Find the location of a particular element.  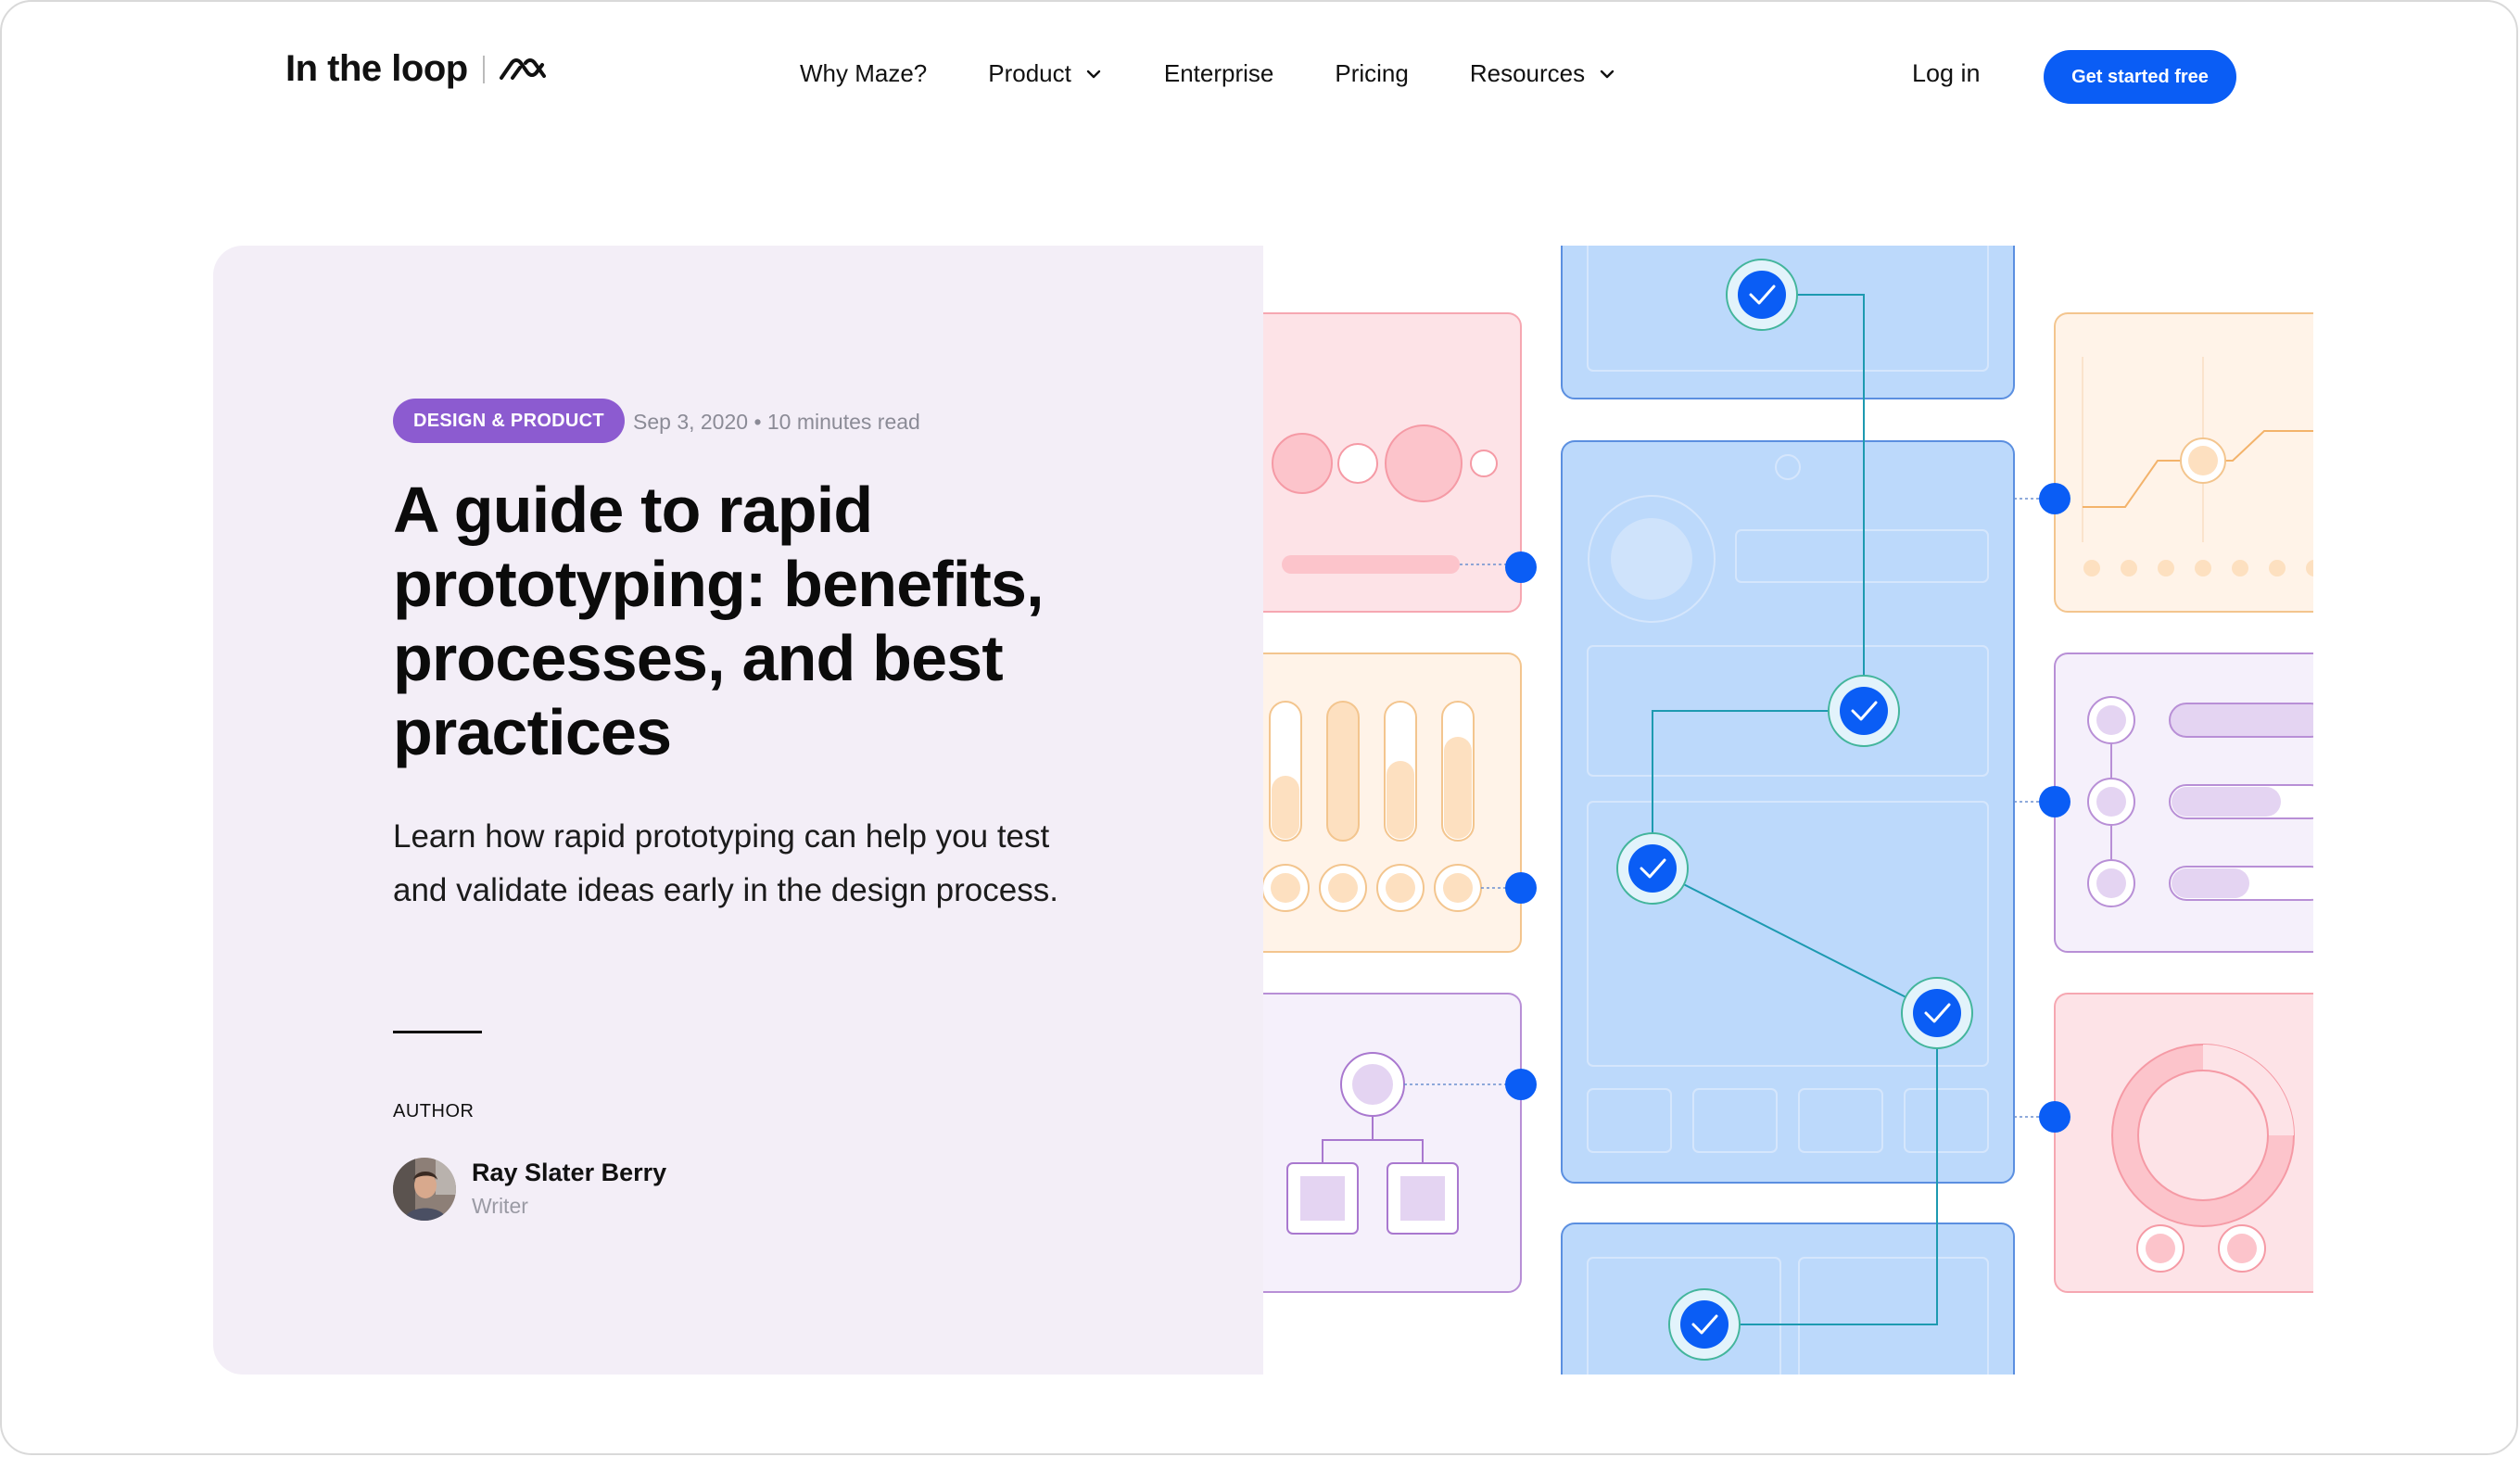

category-badge: DESIGN & PRODUCT is located at coordinates (509, 421).